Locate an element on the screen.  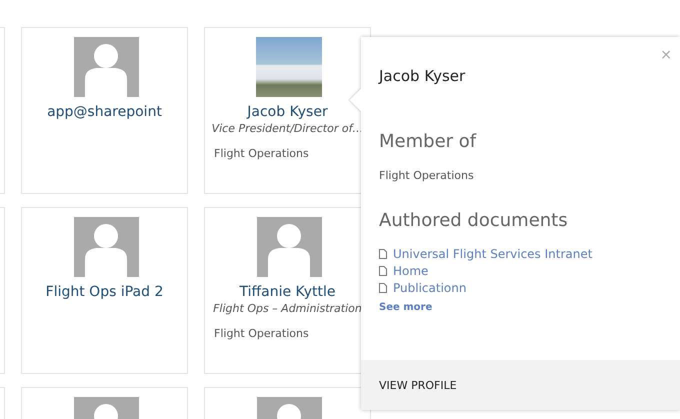
person-name: Flight Ops iPad 2 is located at coordinates (105, 292).